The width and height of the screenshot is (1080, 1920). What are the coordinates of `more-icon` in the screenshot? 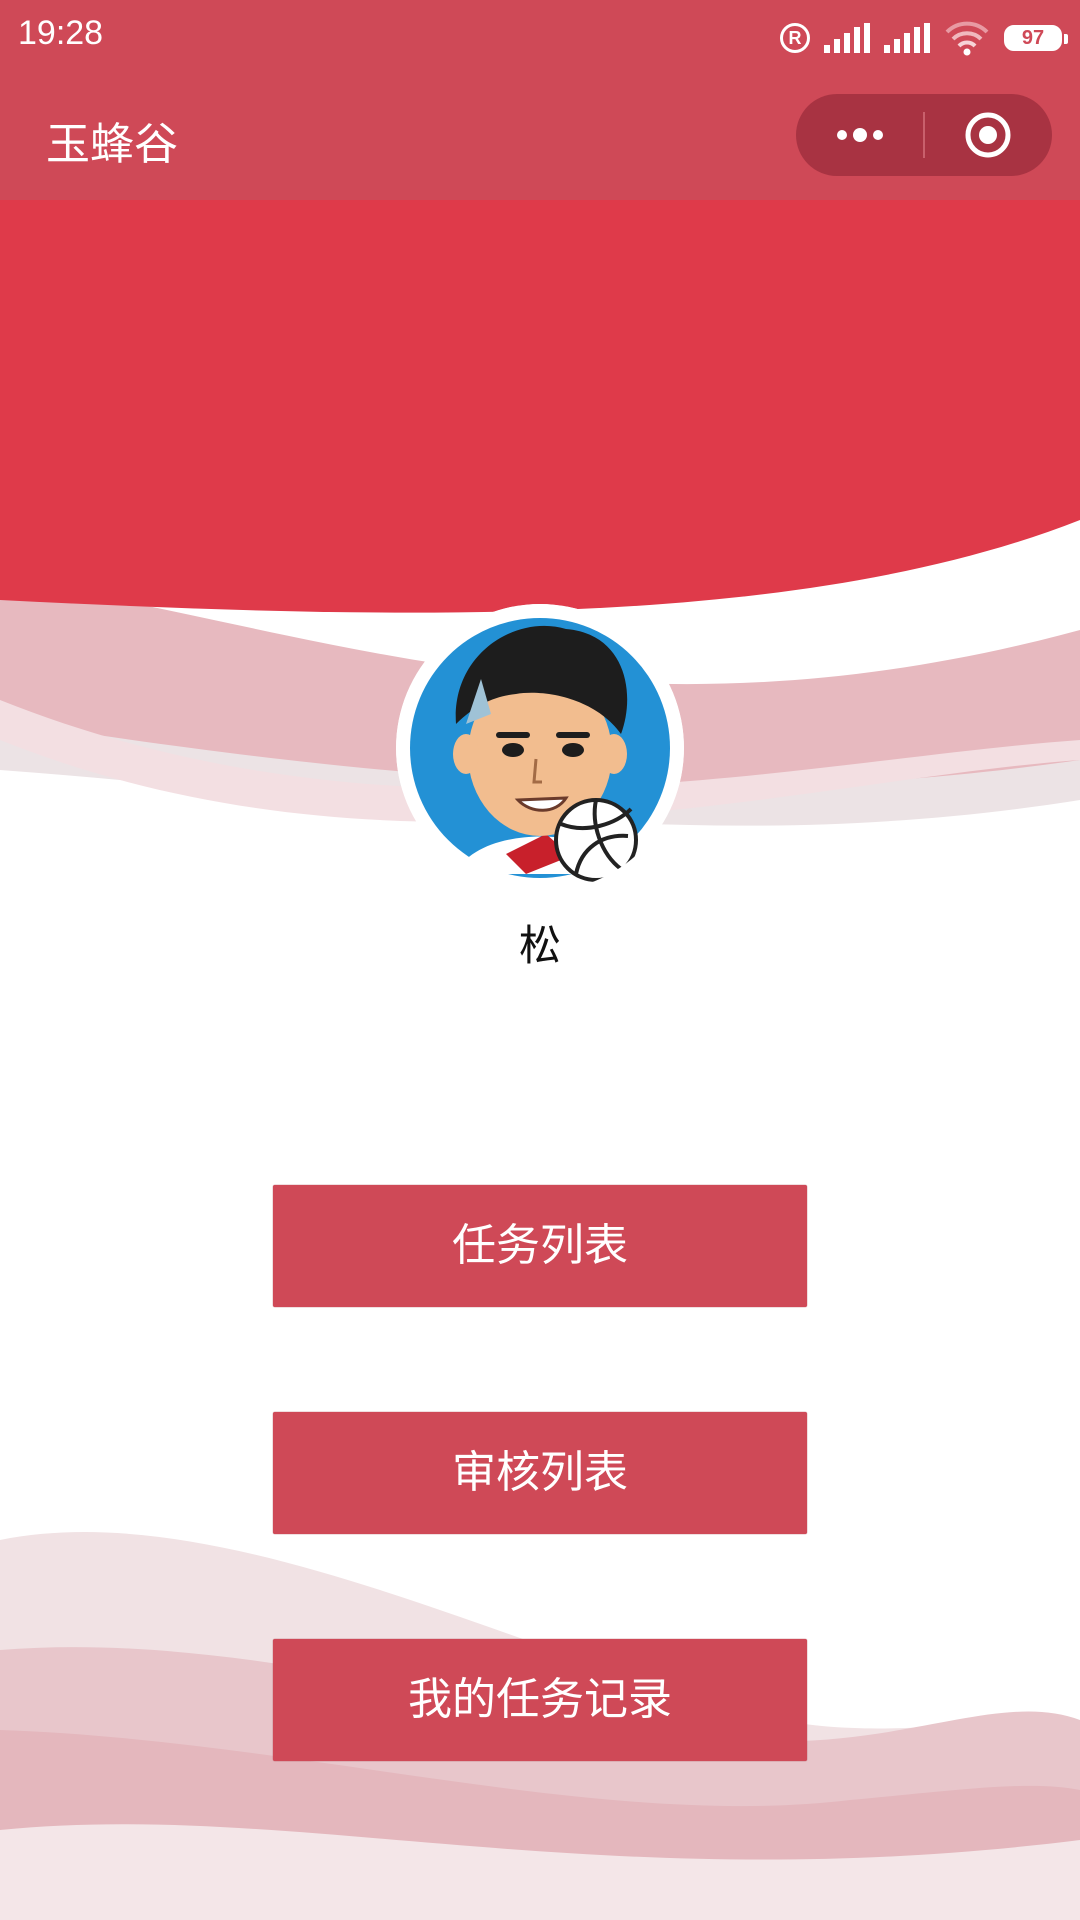 It's located at (859, 135).